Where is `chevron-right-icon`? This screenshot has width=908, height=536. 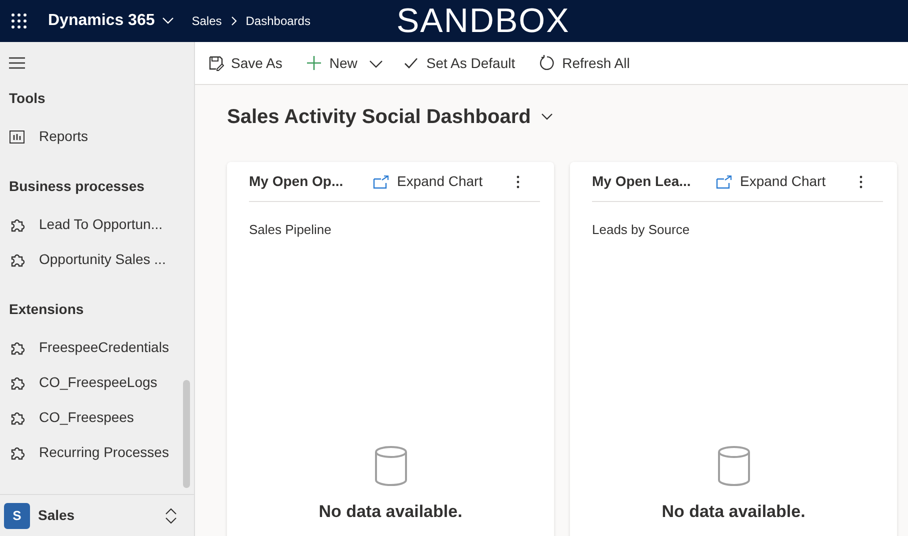 chevron-right-icon is located at coordinates (233, 21).